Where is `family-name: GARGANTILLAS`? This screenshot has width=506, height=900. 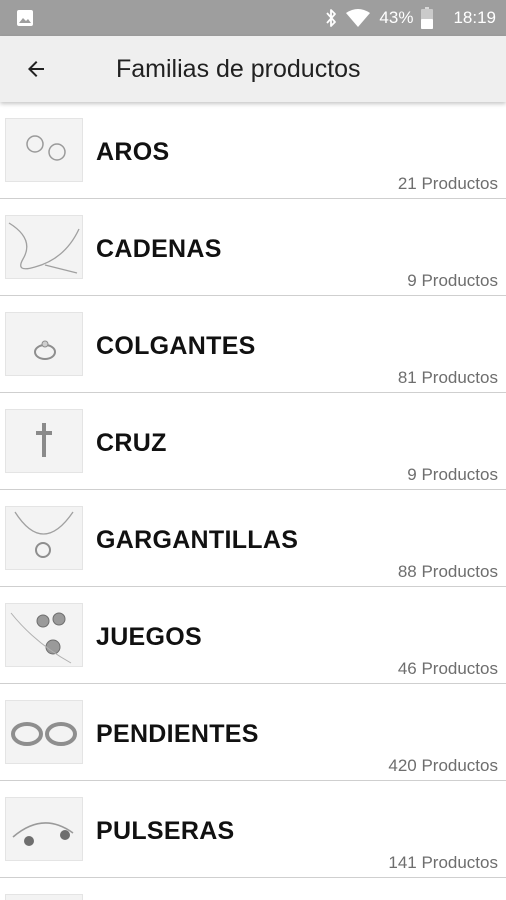
family-name: GARGANTILLAS is located at coordinates (197, 540).